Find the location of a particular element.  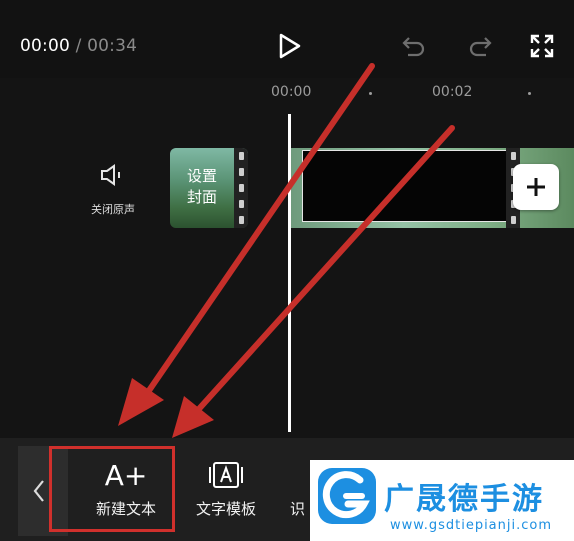

speaker-icon is located at coordinates (110, 175).